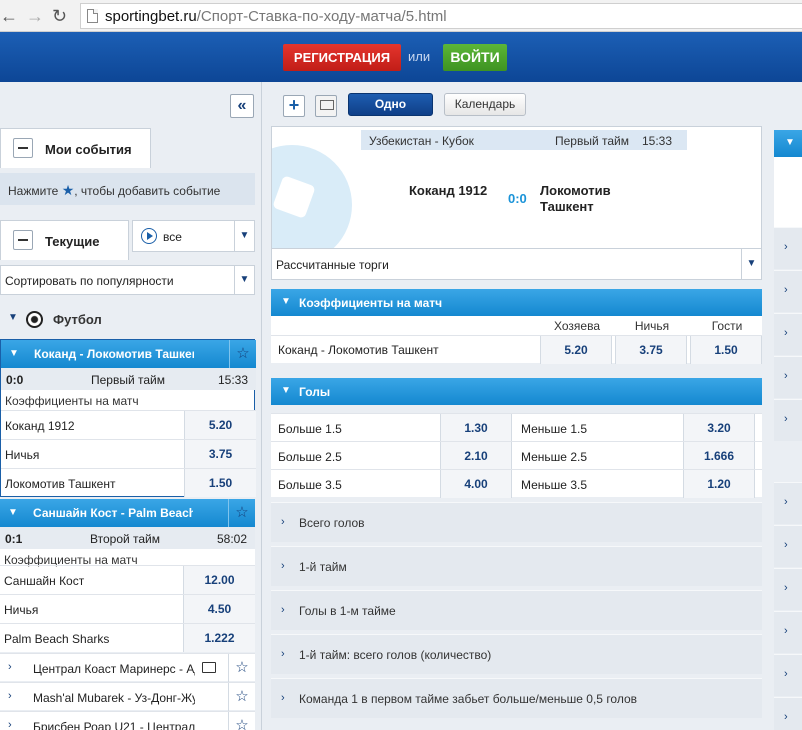 The image size is (802, 730). I want to click on selection-name: Ничья, so click(22, 455).